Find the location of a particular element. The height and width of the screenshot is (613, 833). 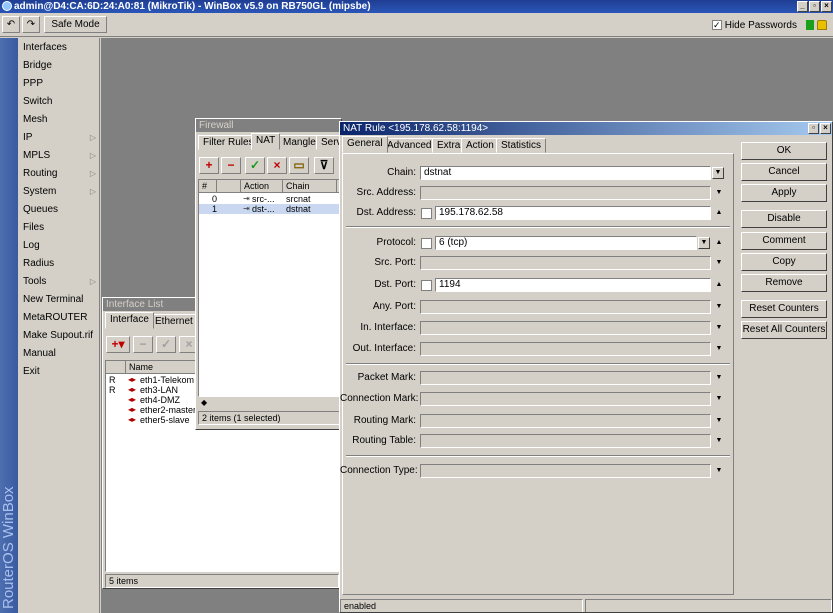

any-port-expand-icon: ▼ is located at coordinates (719, 307).